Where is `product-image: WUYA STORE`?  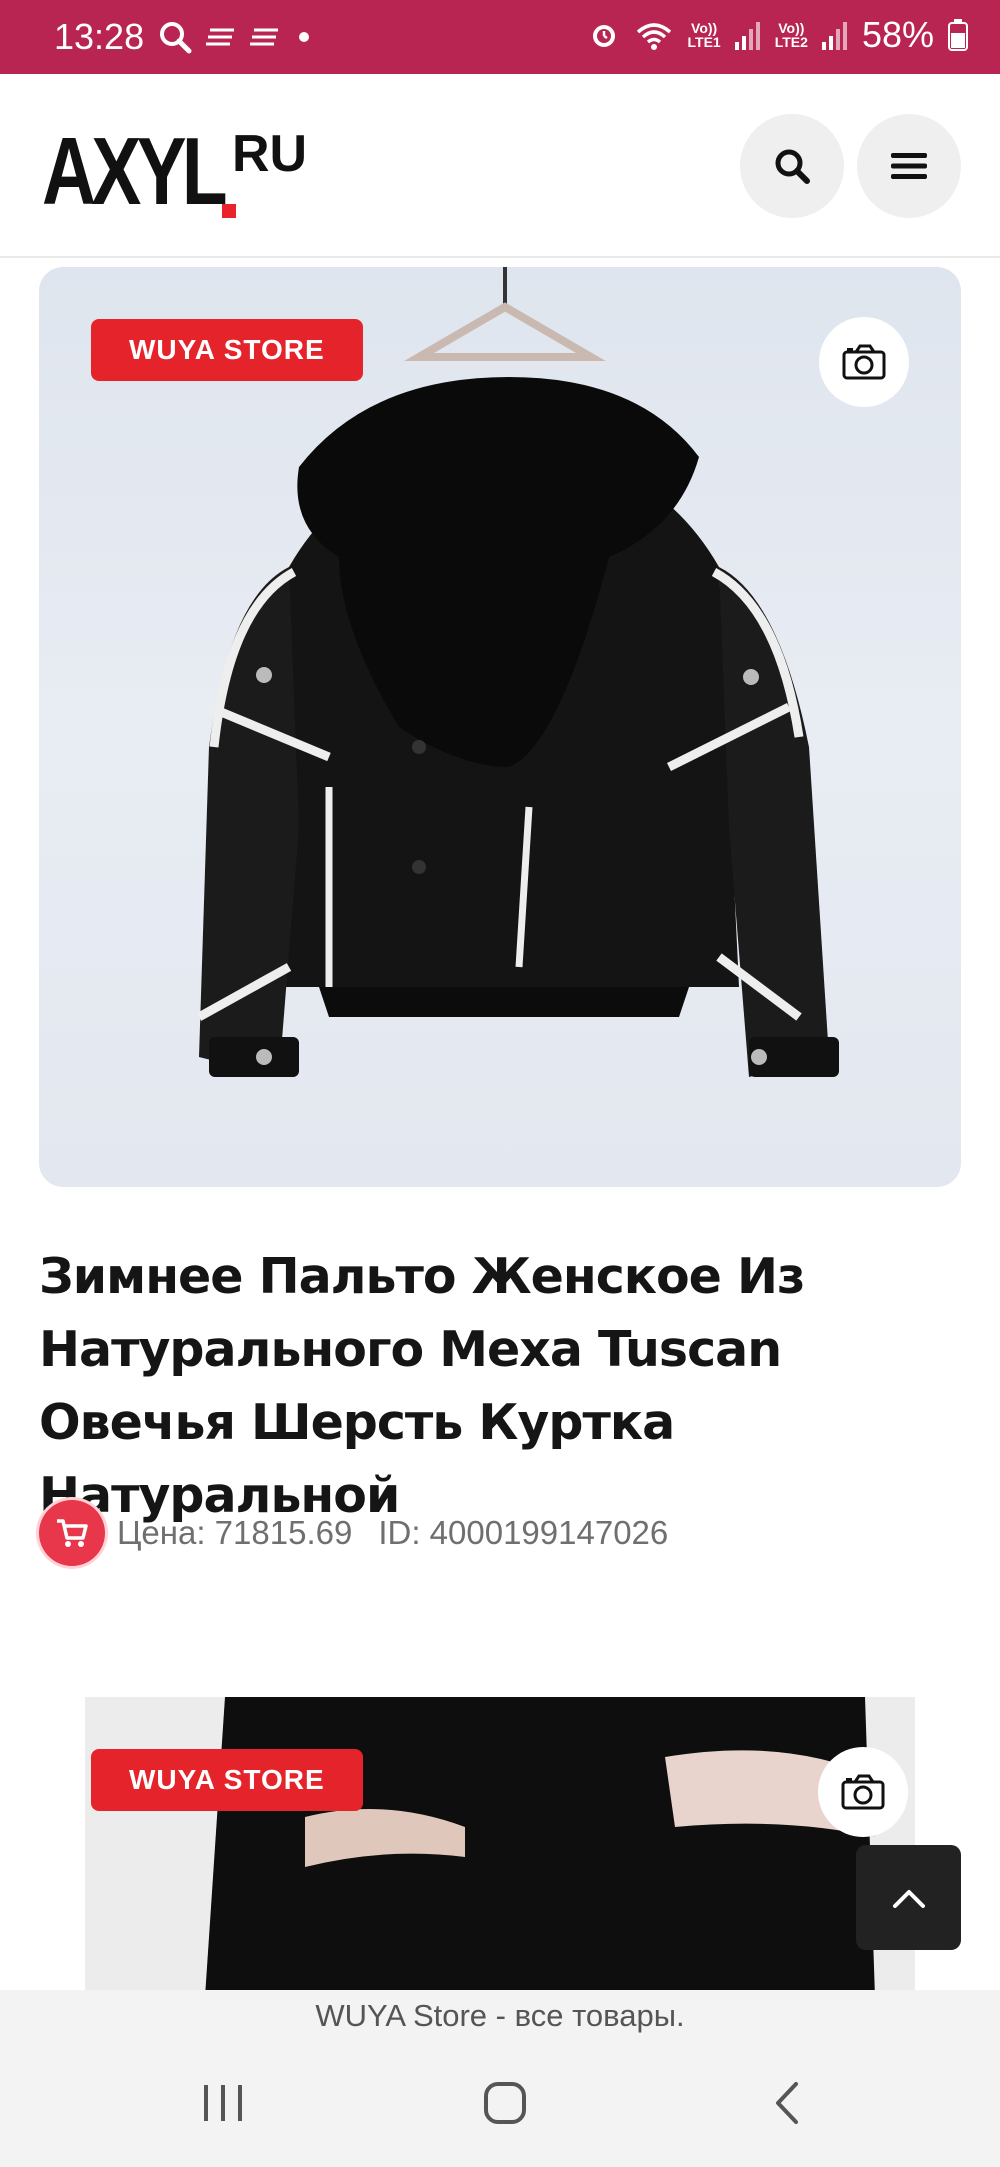
product-image: WUYA STORE is located at coordinates (500, 1847).